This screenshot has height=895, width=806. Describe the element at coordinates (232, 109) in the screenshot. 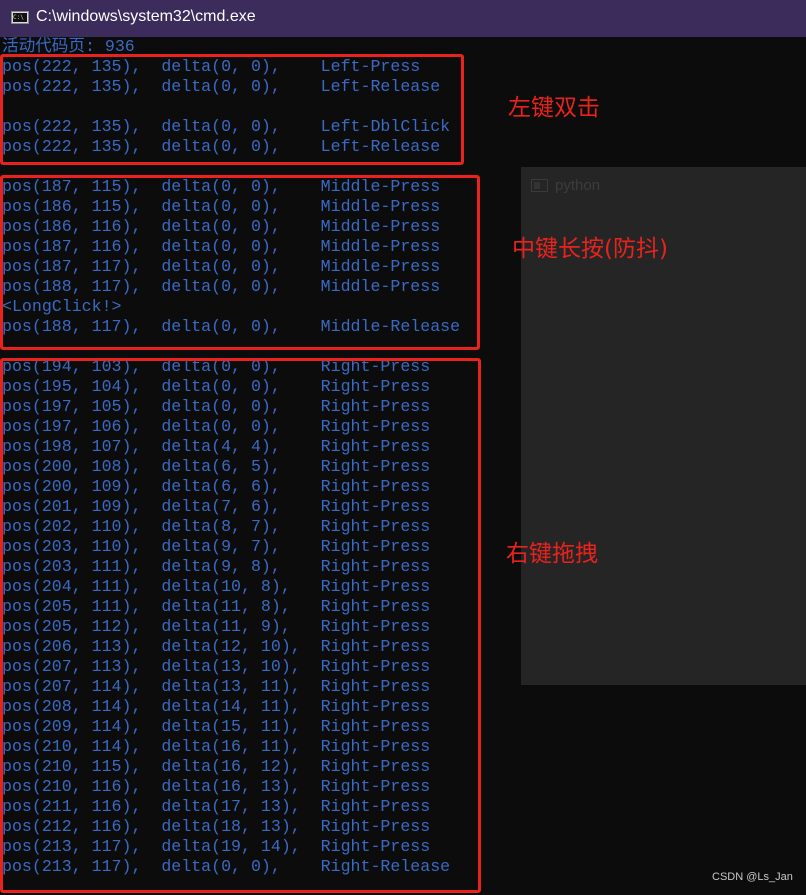

I see `left-click-highlight-box` at that location.